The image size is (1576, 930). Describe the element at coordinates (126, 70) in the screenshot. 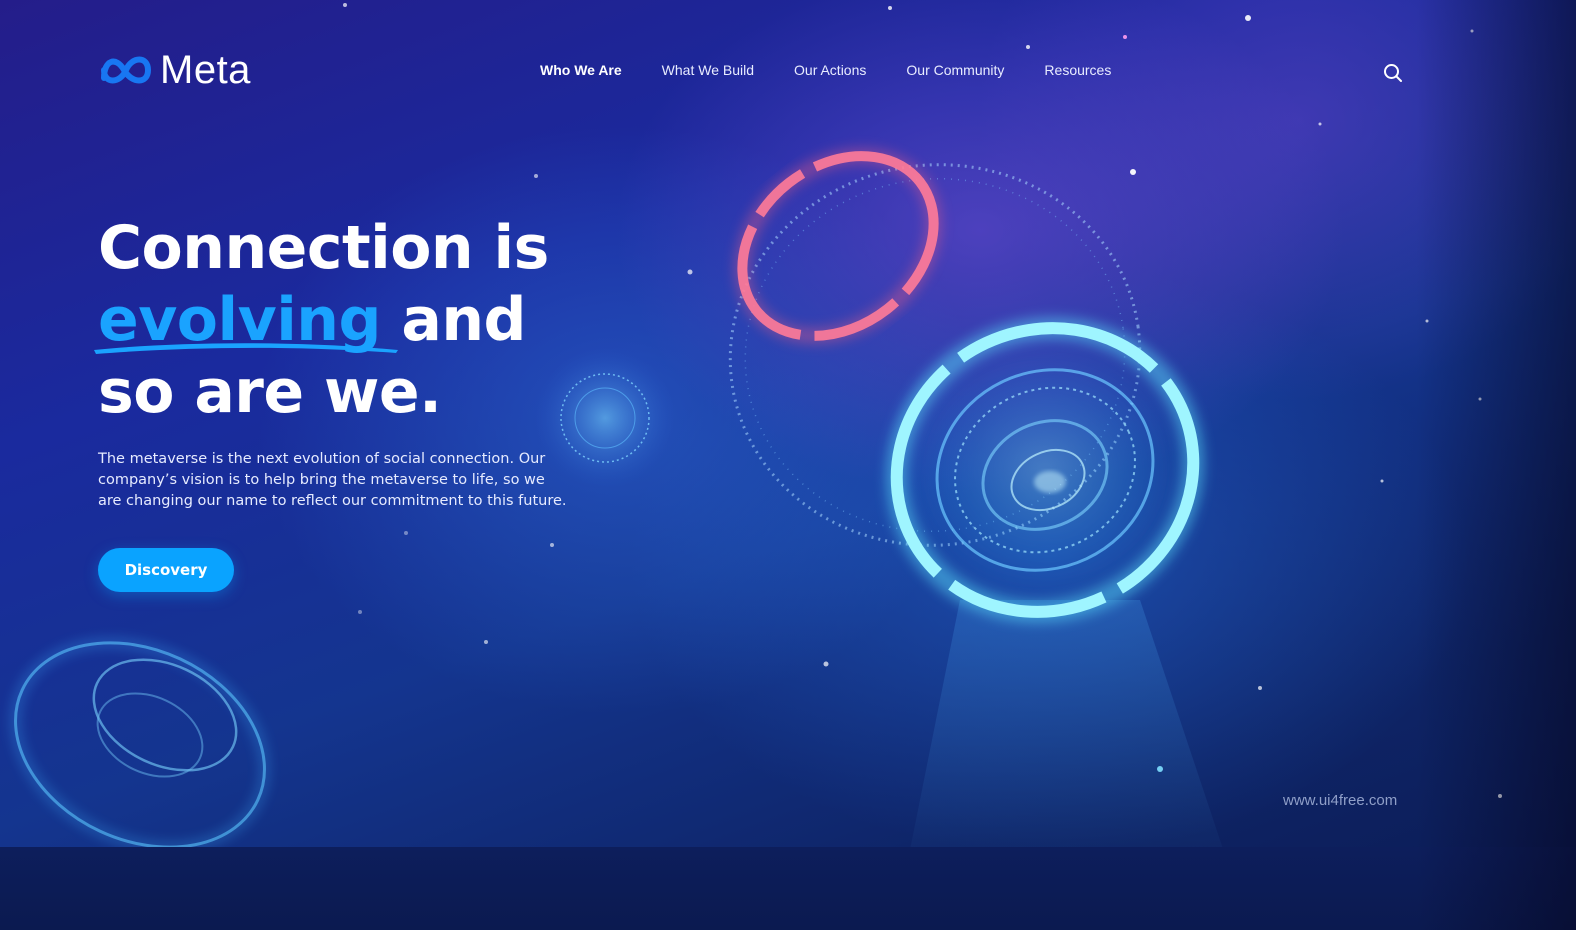

I see `meta-infinity-icon` at that location.